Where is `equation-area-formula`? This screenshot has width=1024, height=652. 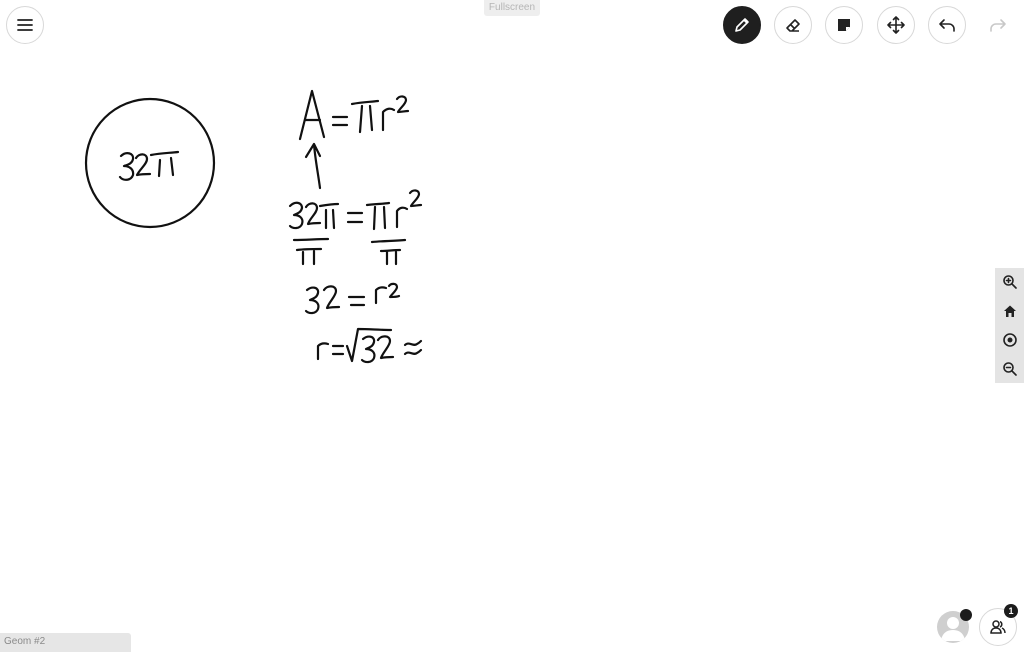
equation-area-formula is located at coordinates (354, 139).